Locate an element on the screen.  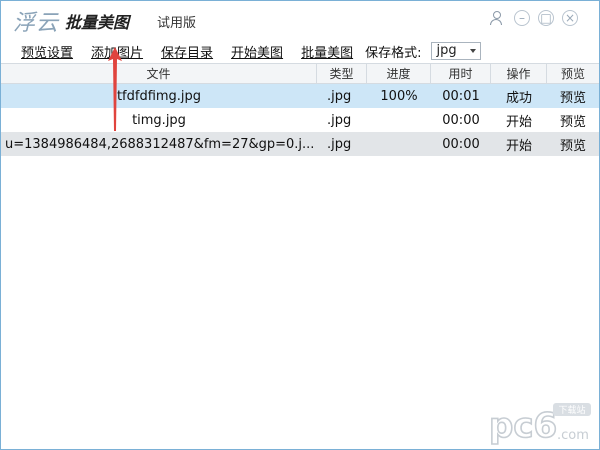
watermark-logo: pc6 下载站 .com is located at coordinates (539, 424).